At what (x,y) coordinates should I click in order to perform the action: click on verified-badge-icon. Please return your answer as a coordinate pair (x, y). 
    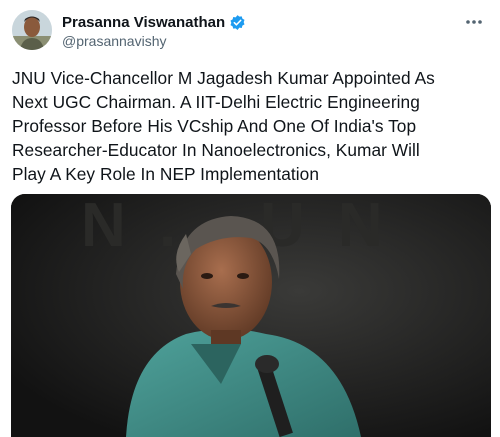
    Looking at the image, I should click on (237, 22).